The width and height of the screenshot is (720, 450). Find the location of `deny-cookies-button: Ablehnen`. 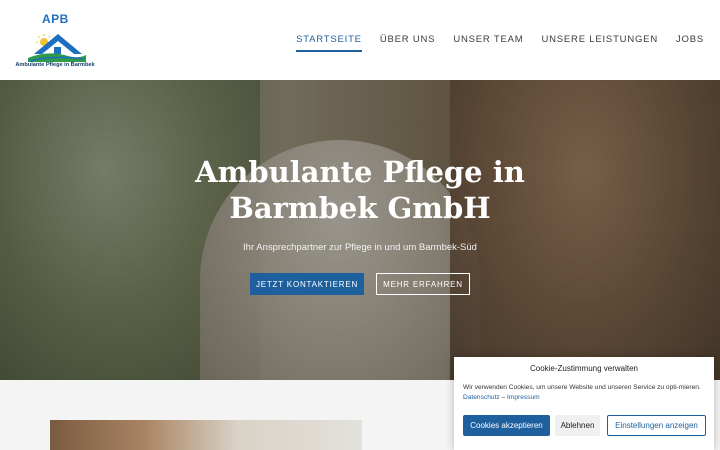

deny-cookies-button: Ablehnen is located at coordinates (577, 425).